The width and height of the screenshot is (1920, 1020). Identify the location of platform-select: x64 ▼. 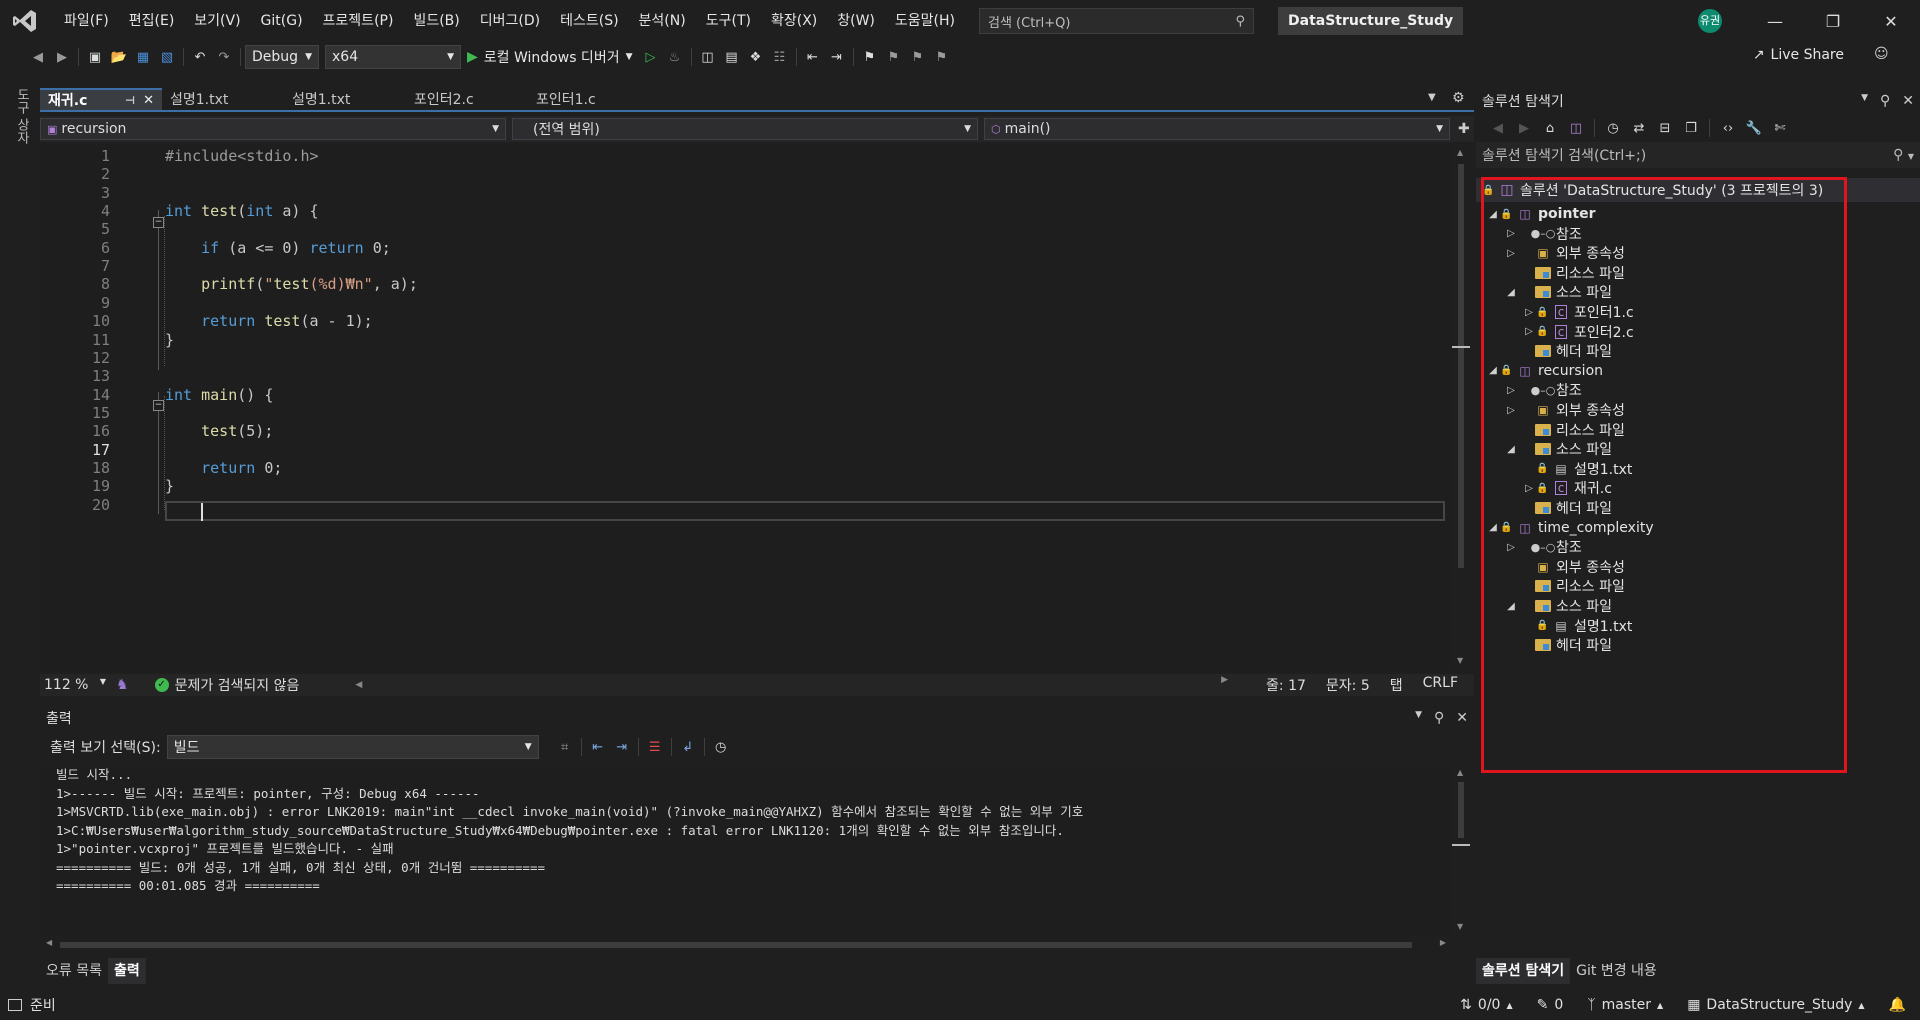
(393, 57).